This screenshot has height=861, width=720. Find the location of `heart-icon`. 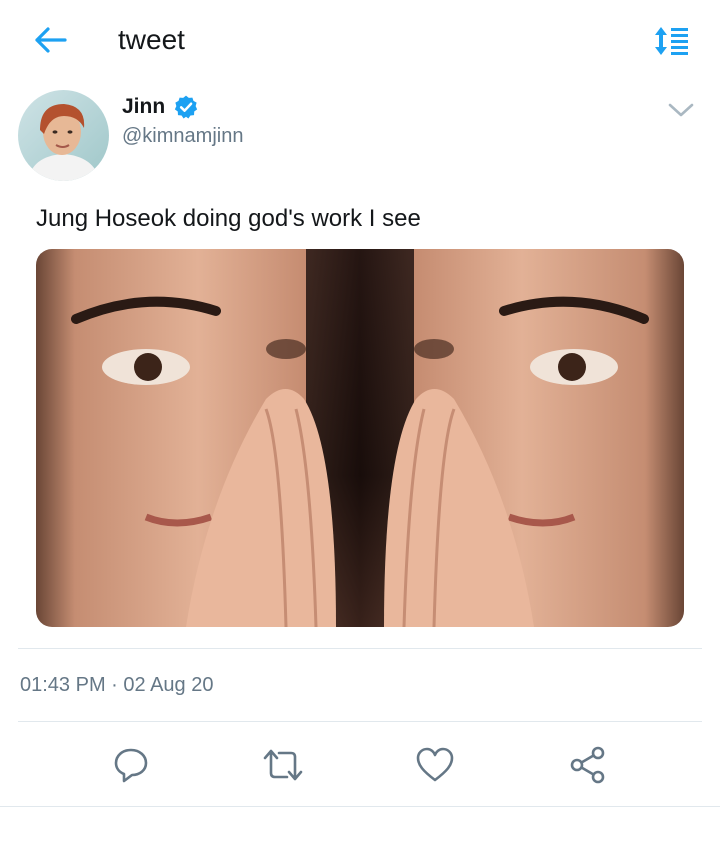

heart-icon is located at coordinates (435, 764).